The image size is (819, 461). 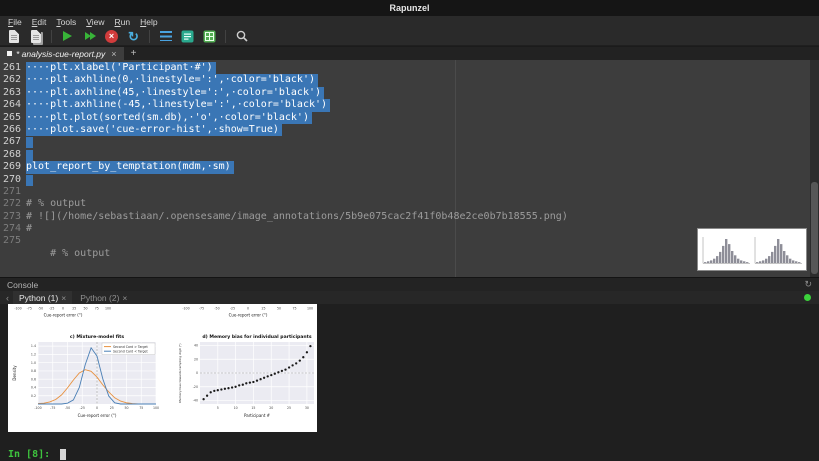 What do you see at coordinates (218, 408) in the screenshot?
I see `svg-text: 5` at bounding box center [218, 408].